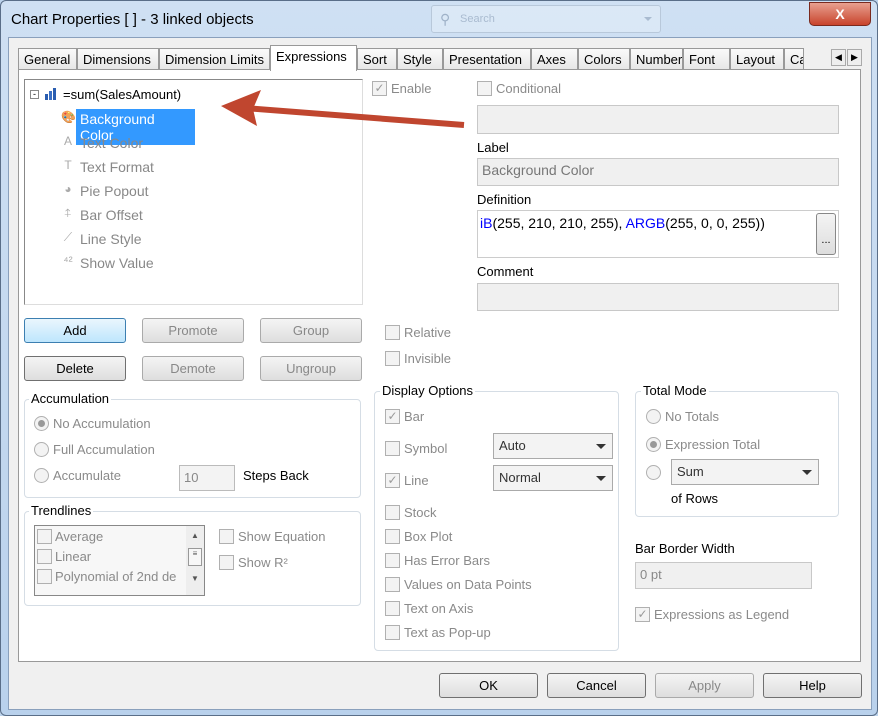 The image size is (878, 716). What do you see at coordinates (840, 14) in the screenshot?
I see `close-button: X` at bounding box center [840, 14].